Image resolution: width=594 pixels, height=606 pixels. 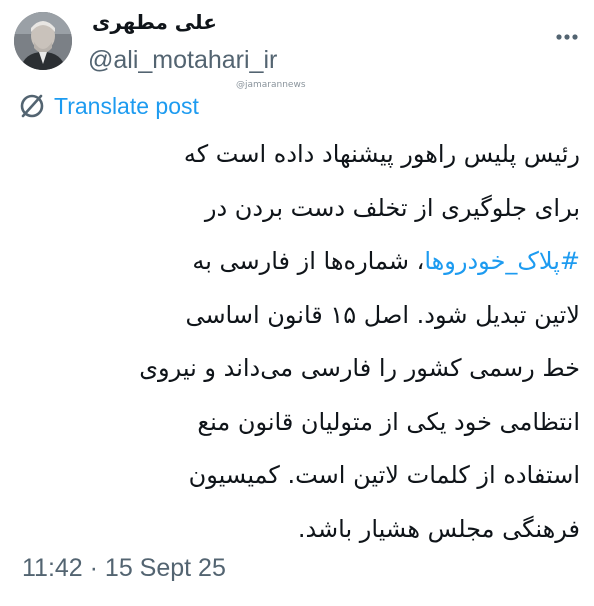 What do you see at coordinates (381, 154) in the screenshot?
I see `post-line: رئیس پلیس راهور پیشنهاد داده است که` at bounding box center [381, 154].